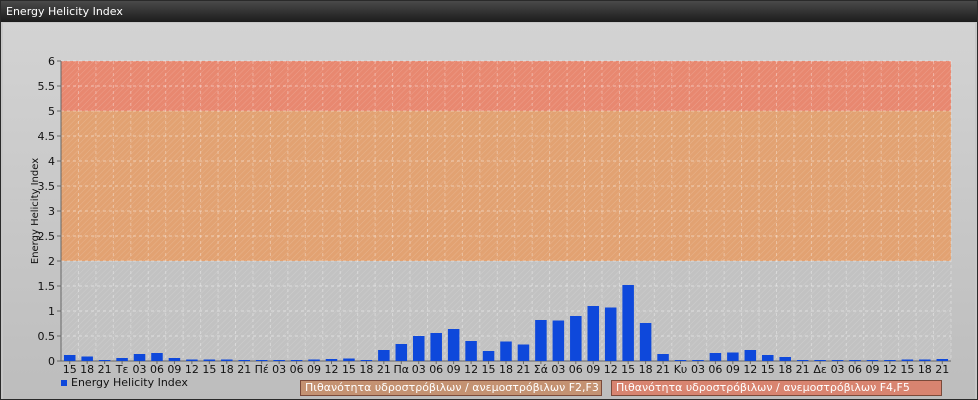  I want to click on y-tick-label: 5, so click(51, 111).